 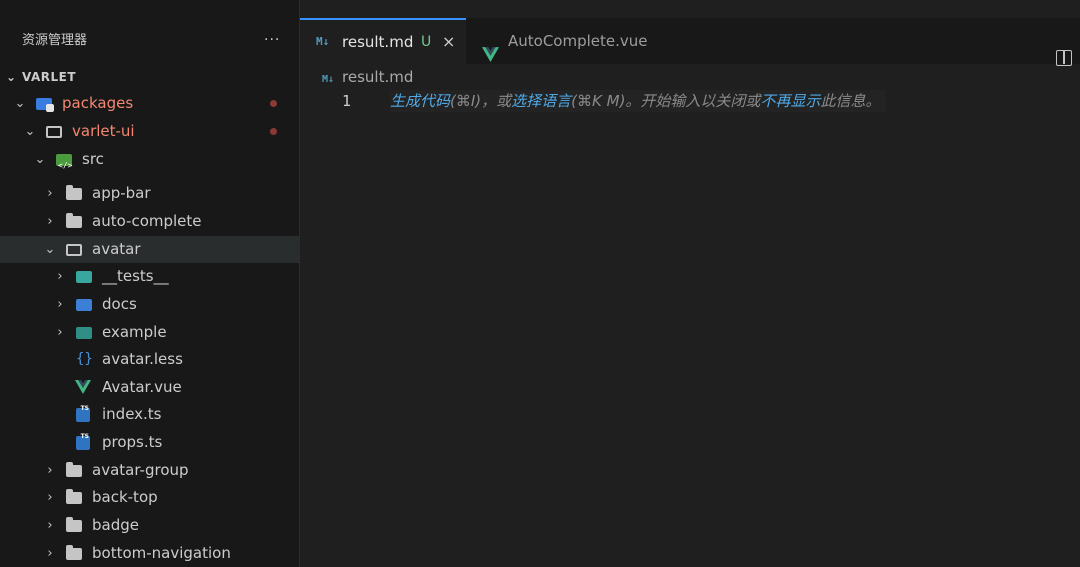 What do you see at coordinates (84, 305) in the screenshot?
I see `docs-folder-icon` at bounding box center [84, 305].